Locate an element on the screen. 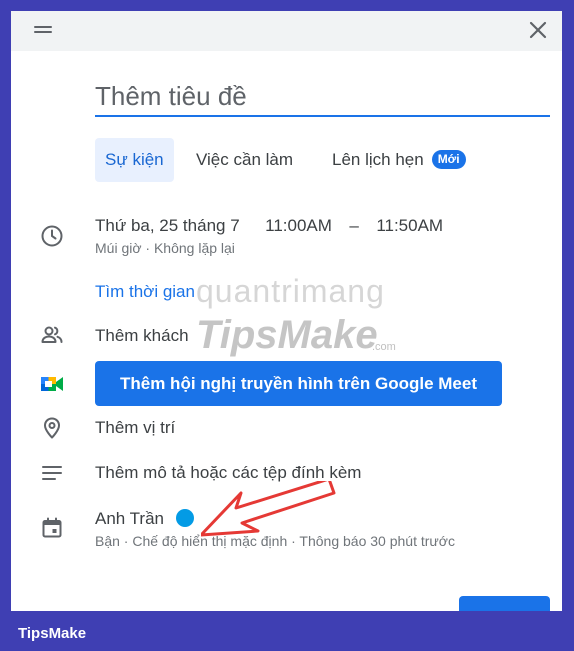 The image size is (574, 651). save-button is located at coordinates (504, 603).